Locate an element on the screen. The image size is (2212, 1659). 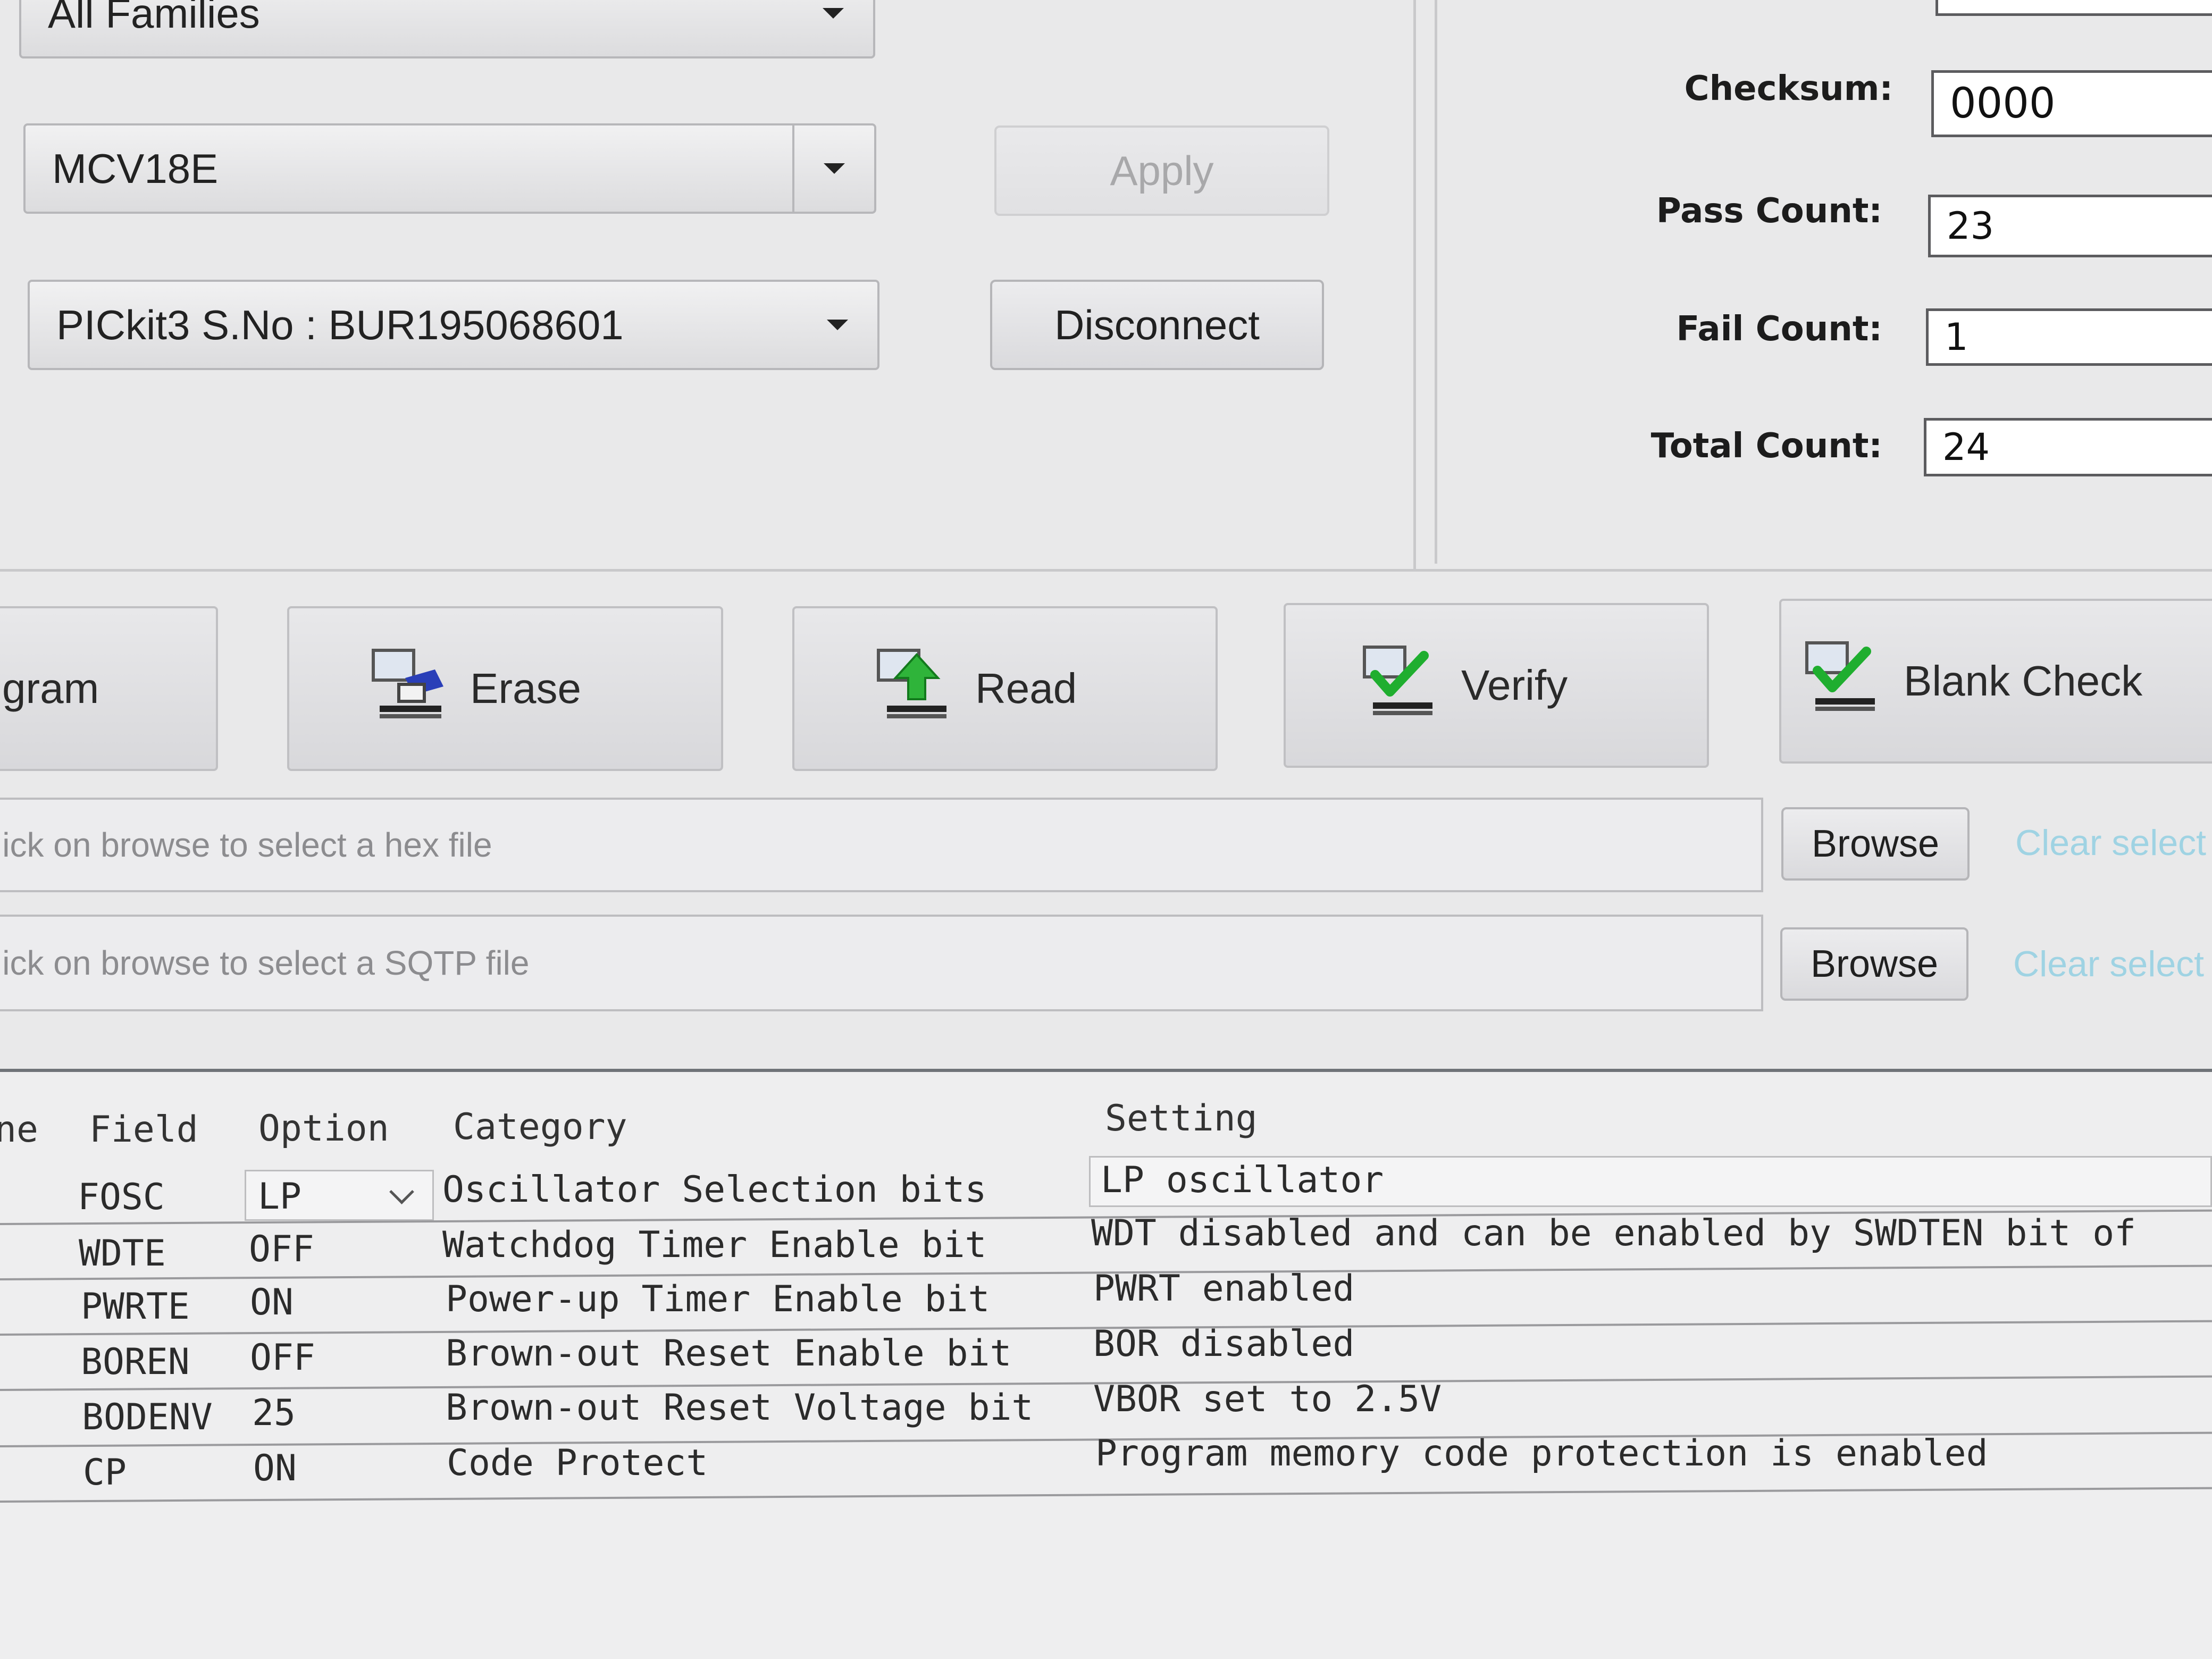
programmer-select: PICkit3 S.No : BUR195068601 is located at coordinates (453, 325).